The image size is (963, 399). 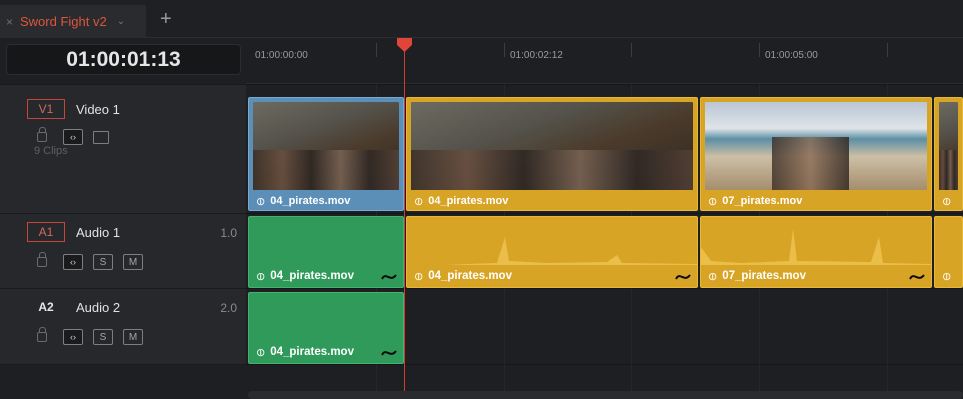 I want to click on video-track-header: V1 Video 1 ‹› 9 Clips, so click(x=123, y=148).